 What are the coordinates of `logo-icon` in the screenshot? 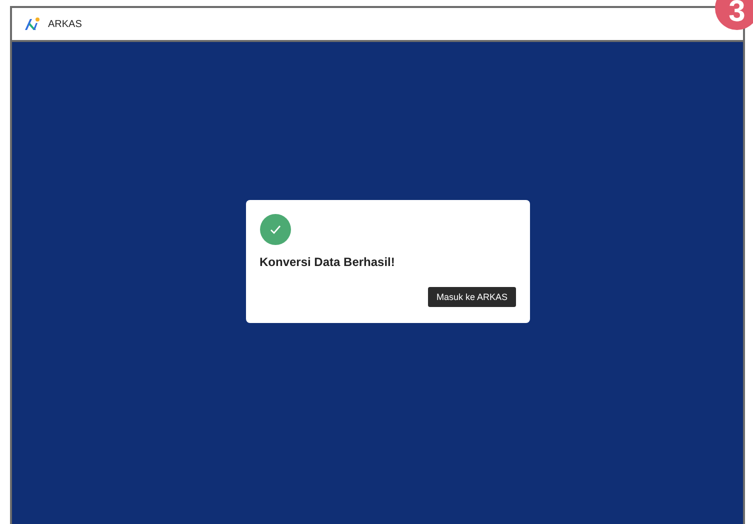 It's located at (32, 24).